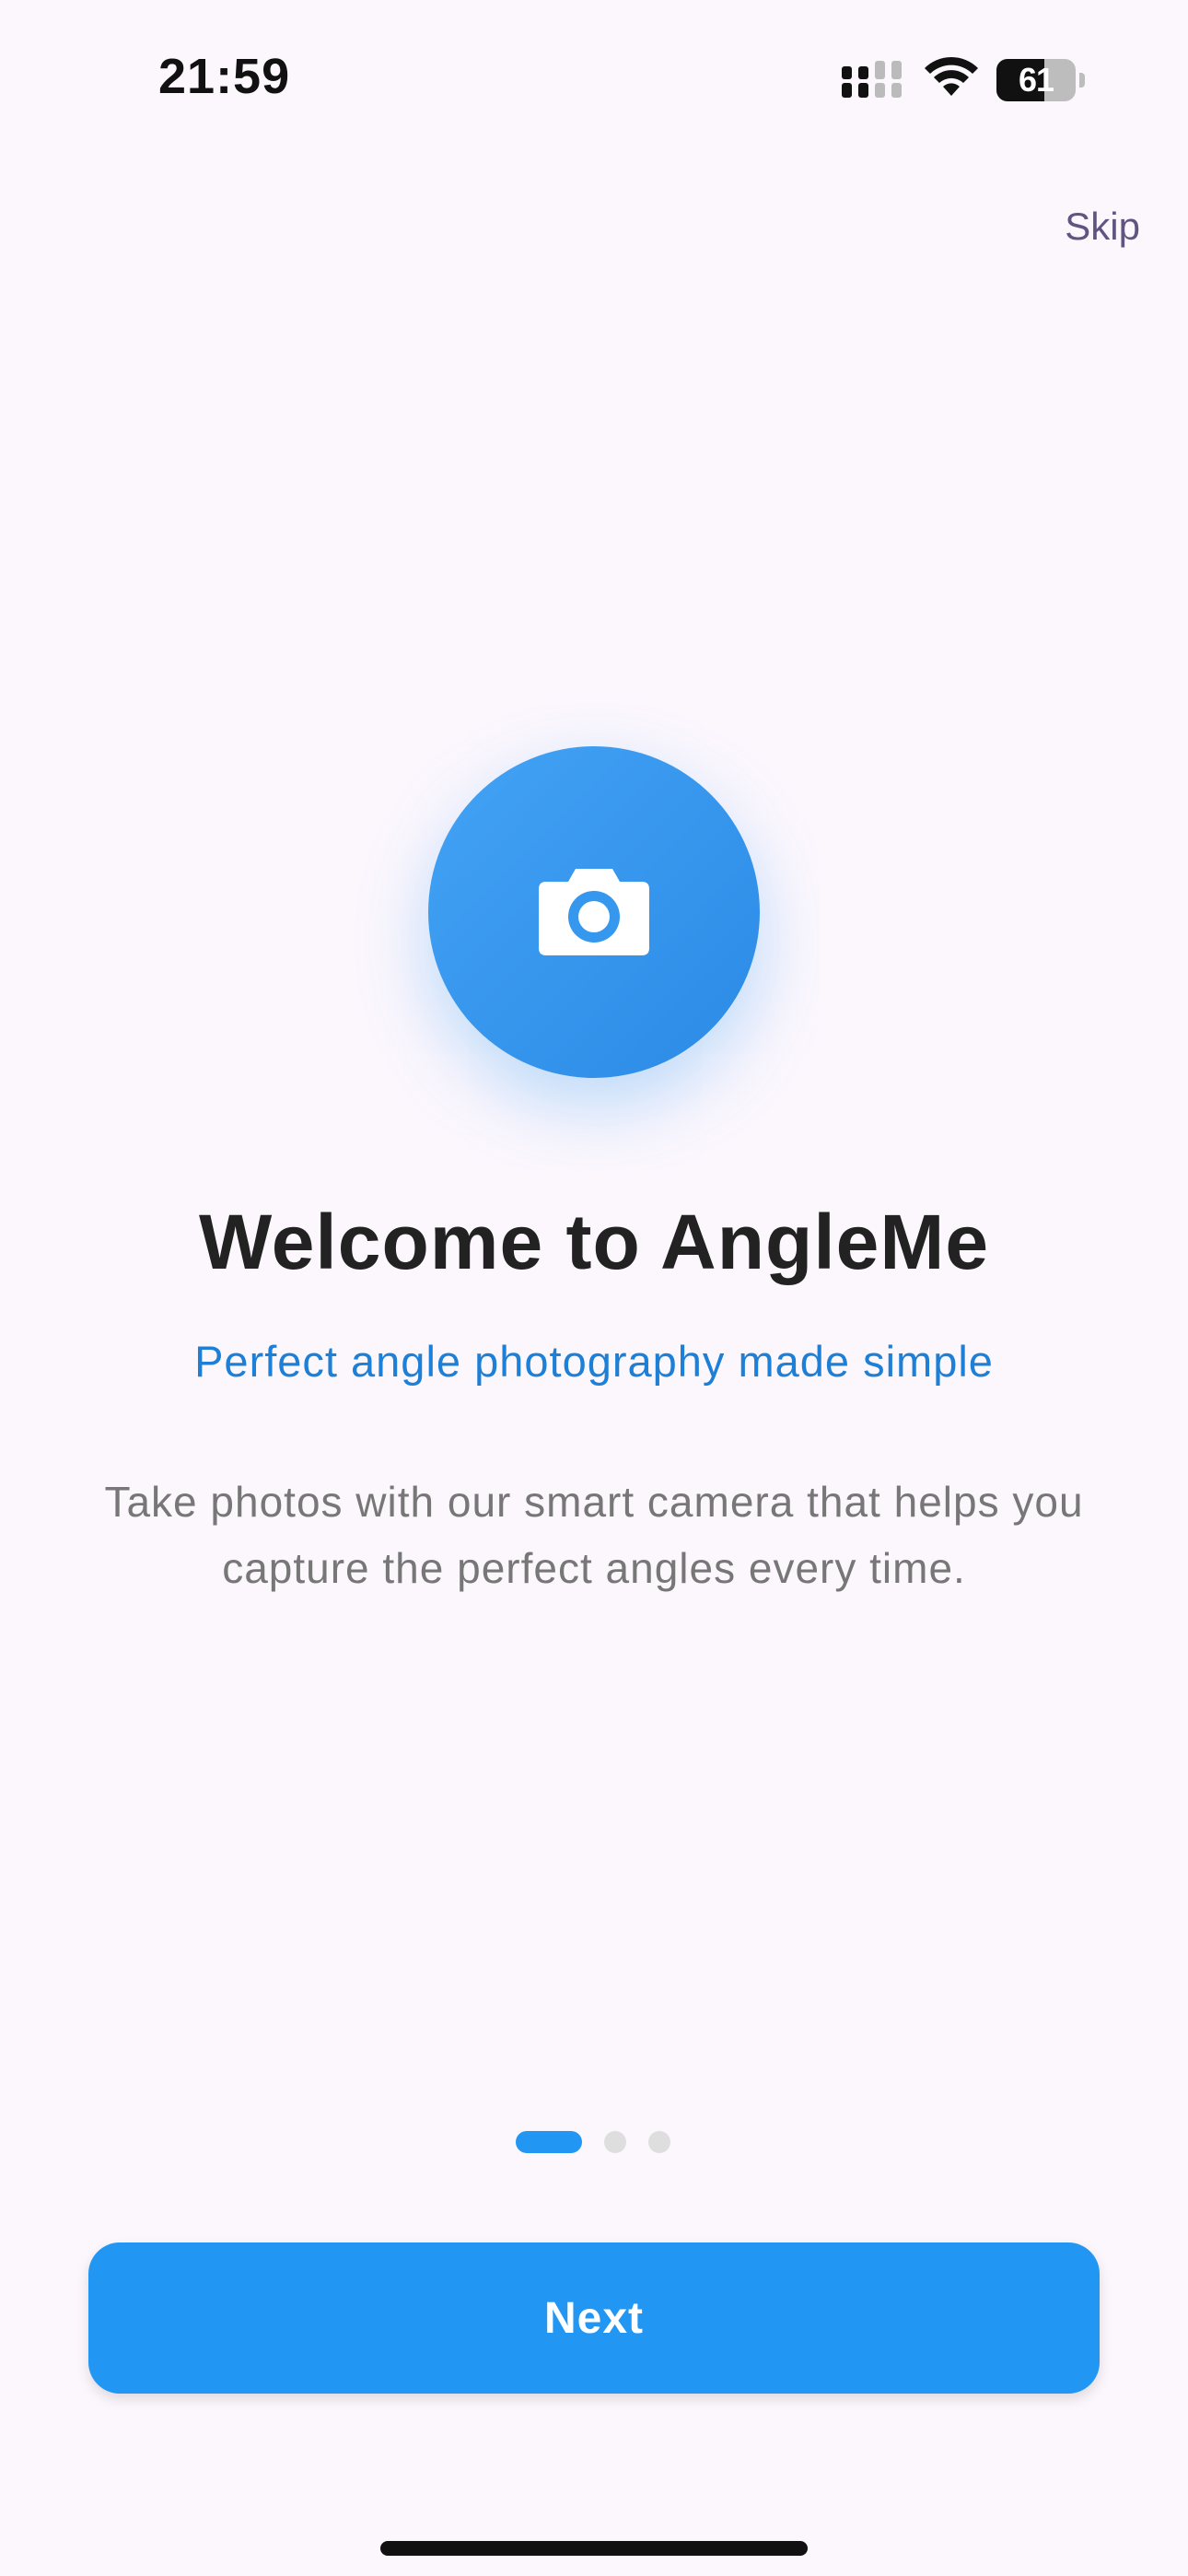 The image size is (1188, 2576). I want to click on signal-icon, so click(872, 79).